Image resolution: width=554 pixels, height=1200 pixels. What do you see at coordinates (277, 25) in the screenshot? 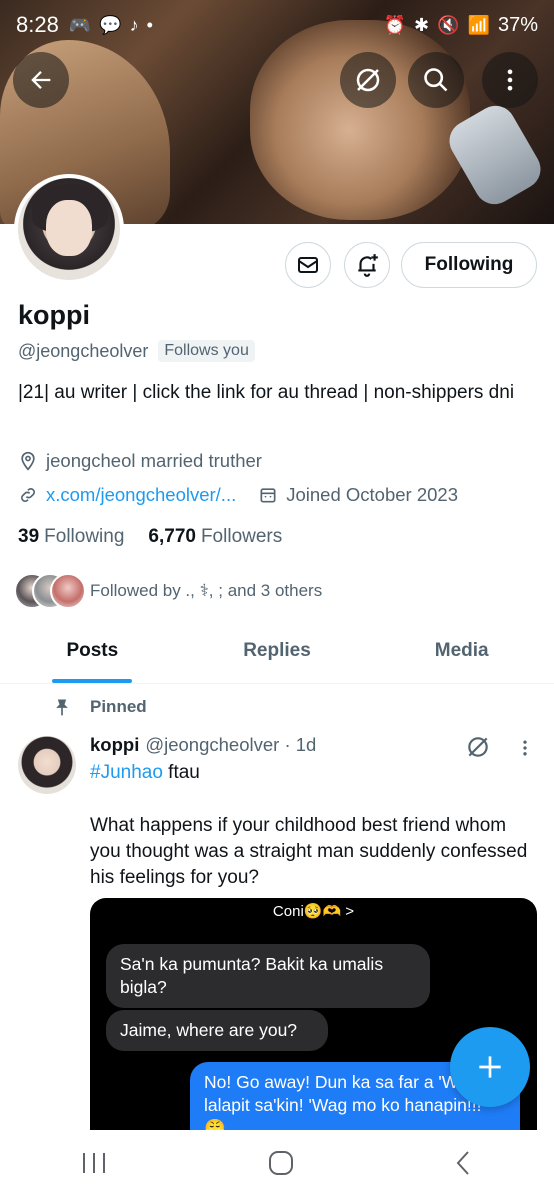
I see `status-bar: 8:28 🎮 💬 ♪ • ⏰ ✱ 🔇 📶 37%` at bounding box center [277, 25].